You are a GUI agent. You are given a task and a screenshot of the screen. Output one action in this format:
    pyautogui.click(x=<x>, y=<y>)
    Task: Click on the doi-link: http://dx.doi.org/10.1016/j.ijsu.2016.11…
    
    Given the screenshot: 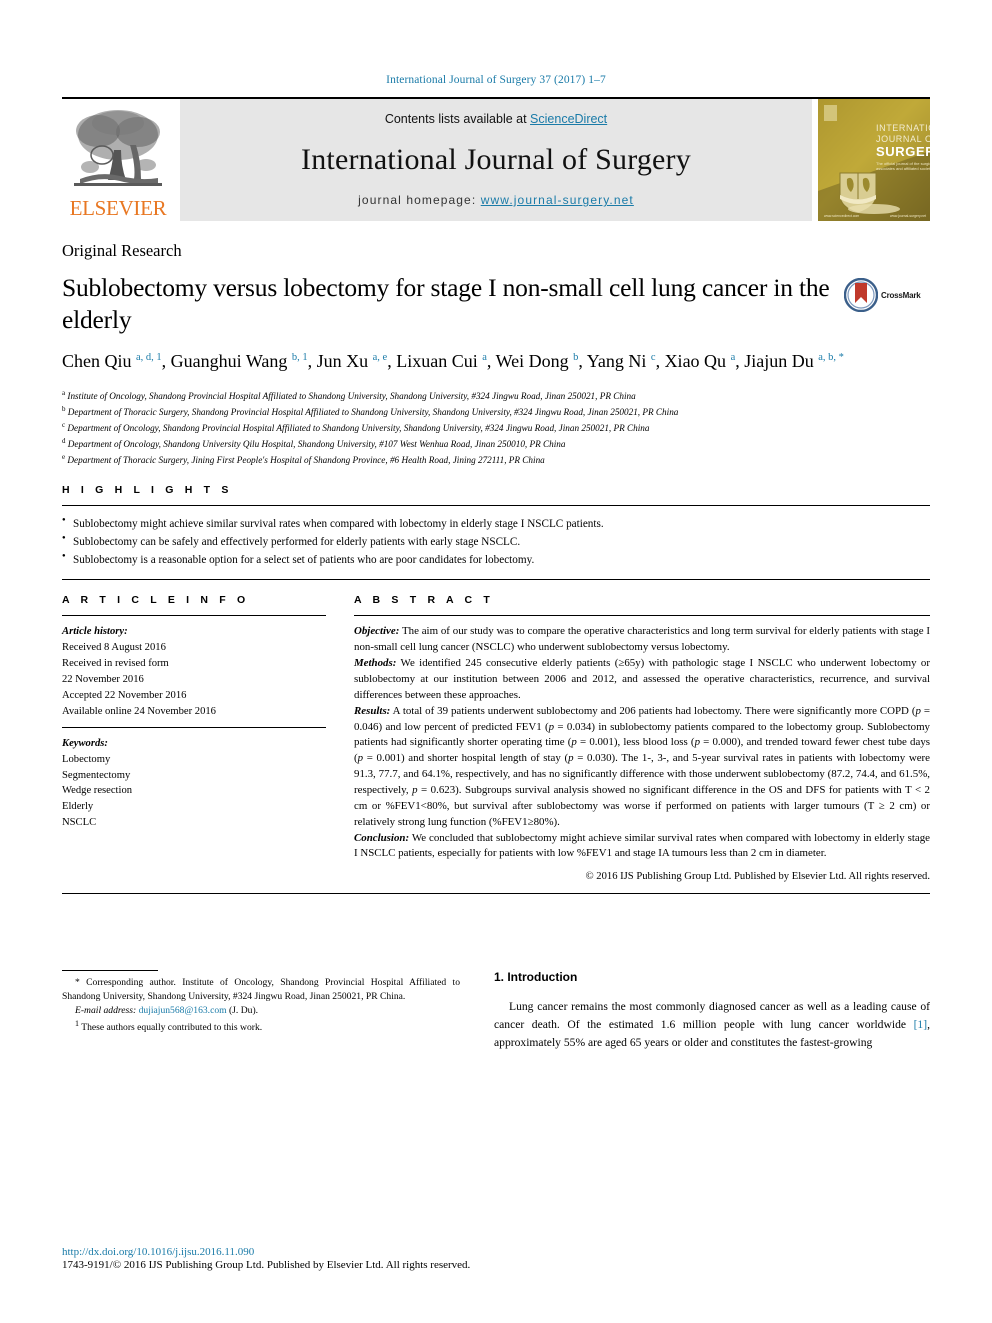 What is the action you would take?
    pyautogui.click(x=496, y=1252)
    